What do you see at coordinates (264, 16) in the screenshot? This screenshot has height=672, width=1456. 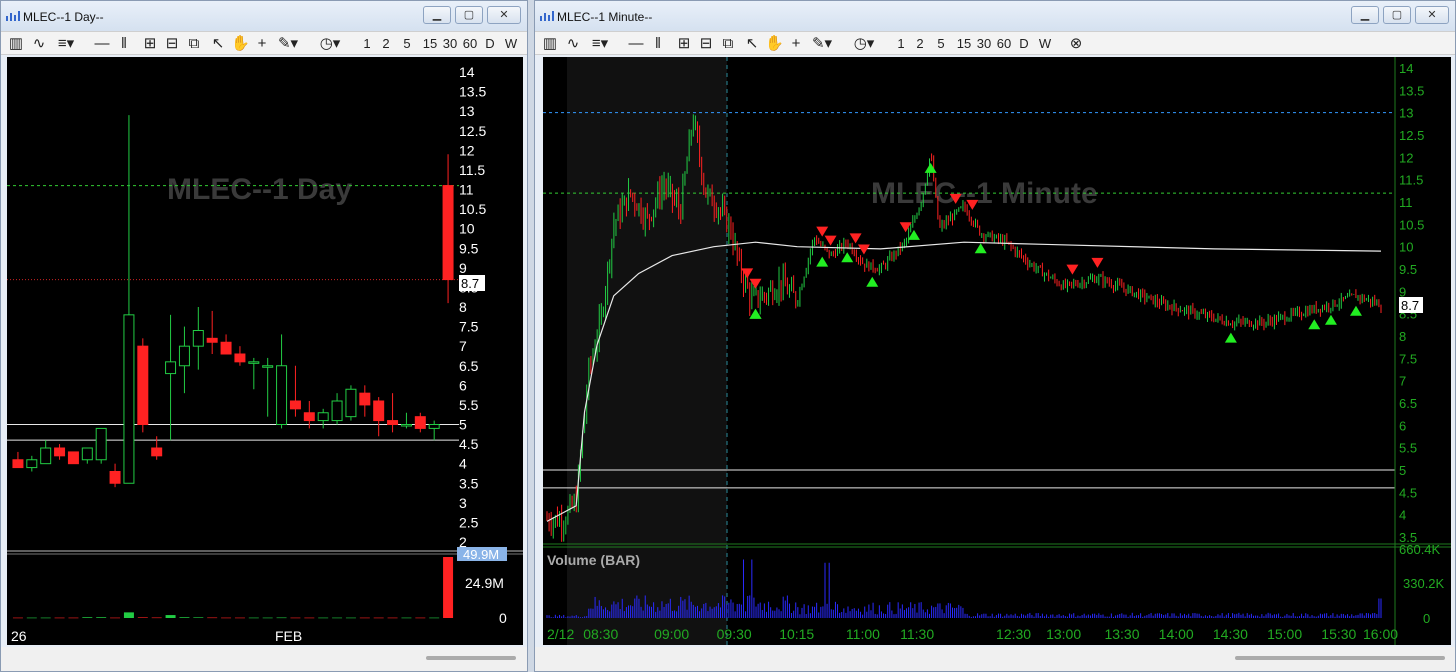 I see `title-bar: MLEC--1 Day-- ▁ ▢ ✕` at bounding box center [264, 16].